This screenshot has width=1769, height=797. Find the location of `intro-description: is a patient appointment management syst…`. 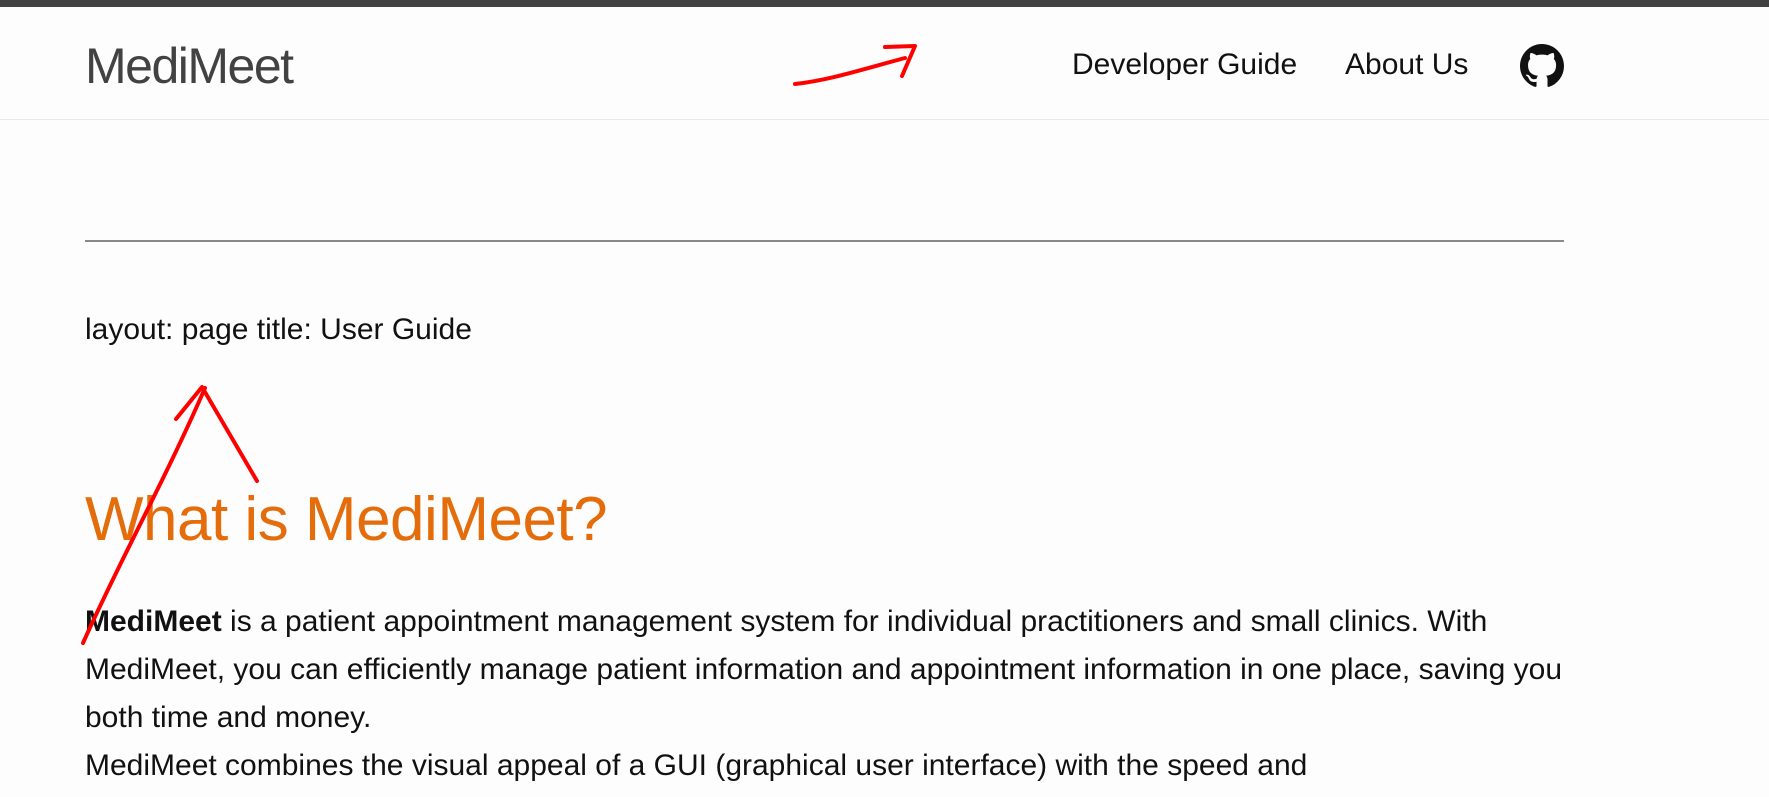

intro-description: is a patient appointment management syst… is located at coordinates (824, 669).